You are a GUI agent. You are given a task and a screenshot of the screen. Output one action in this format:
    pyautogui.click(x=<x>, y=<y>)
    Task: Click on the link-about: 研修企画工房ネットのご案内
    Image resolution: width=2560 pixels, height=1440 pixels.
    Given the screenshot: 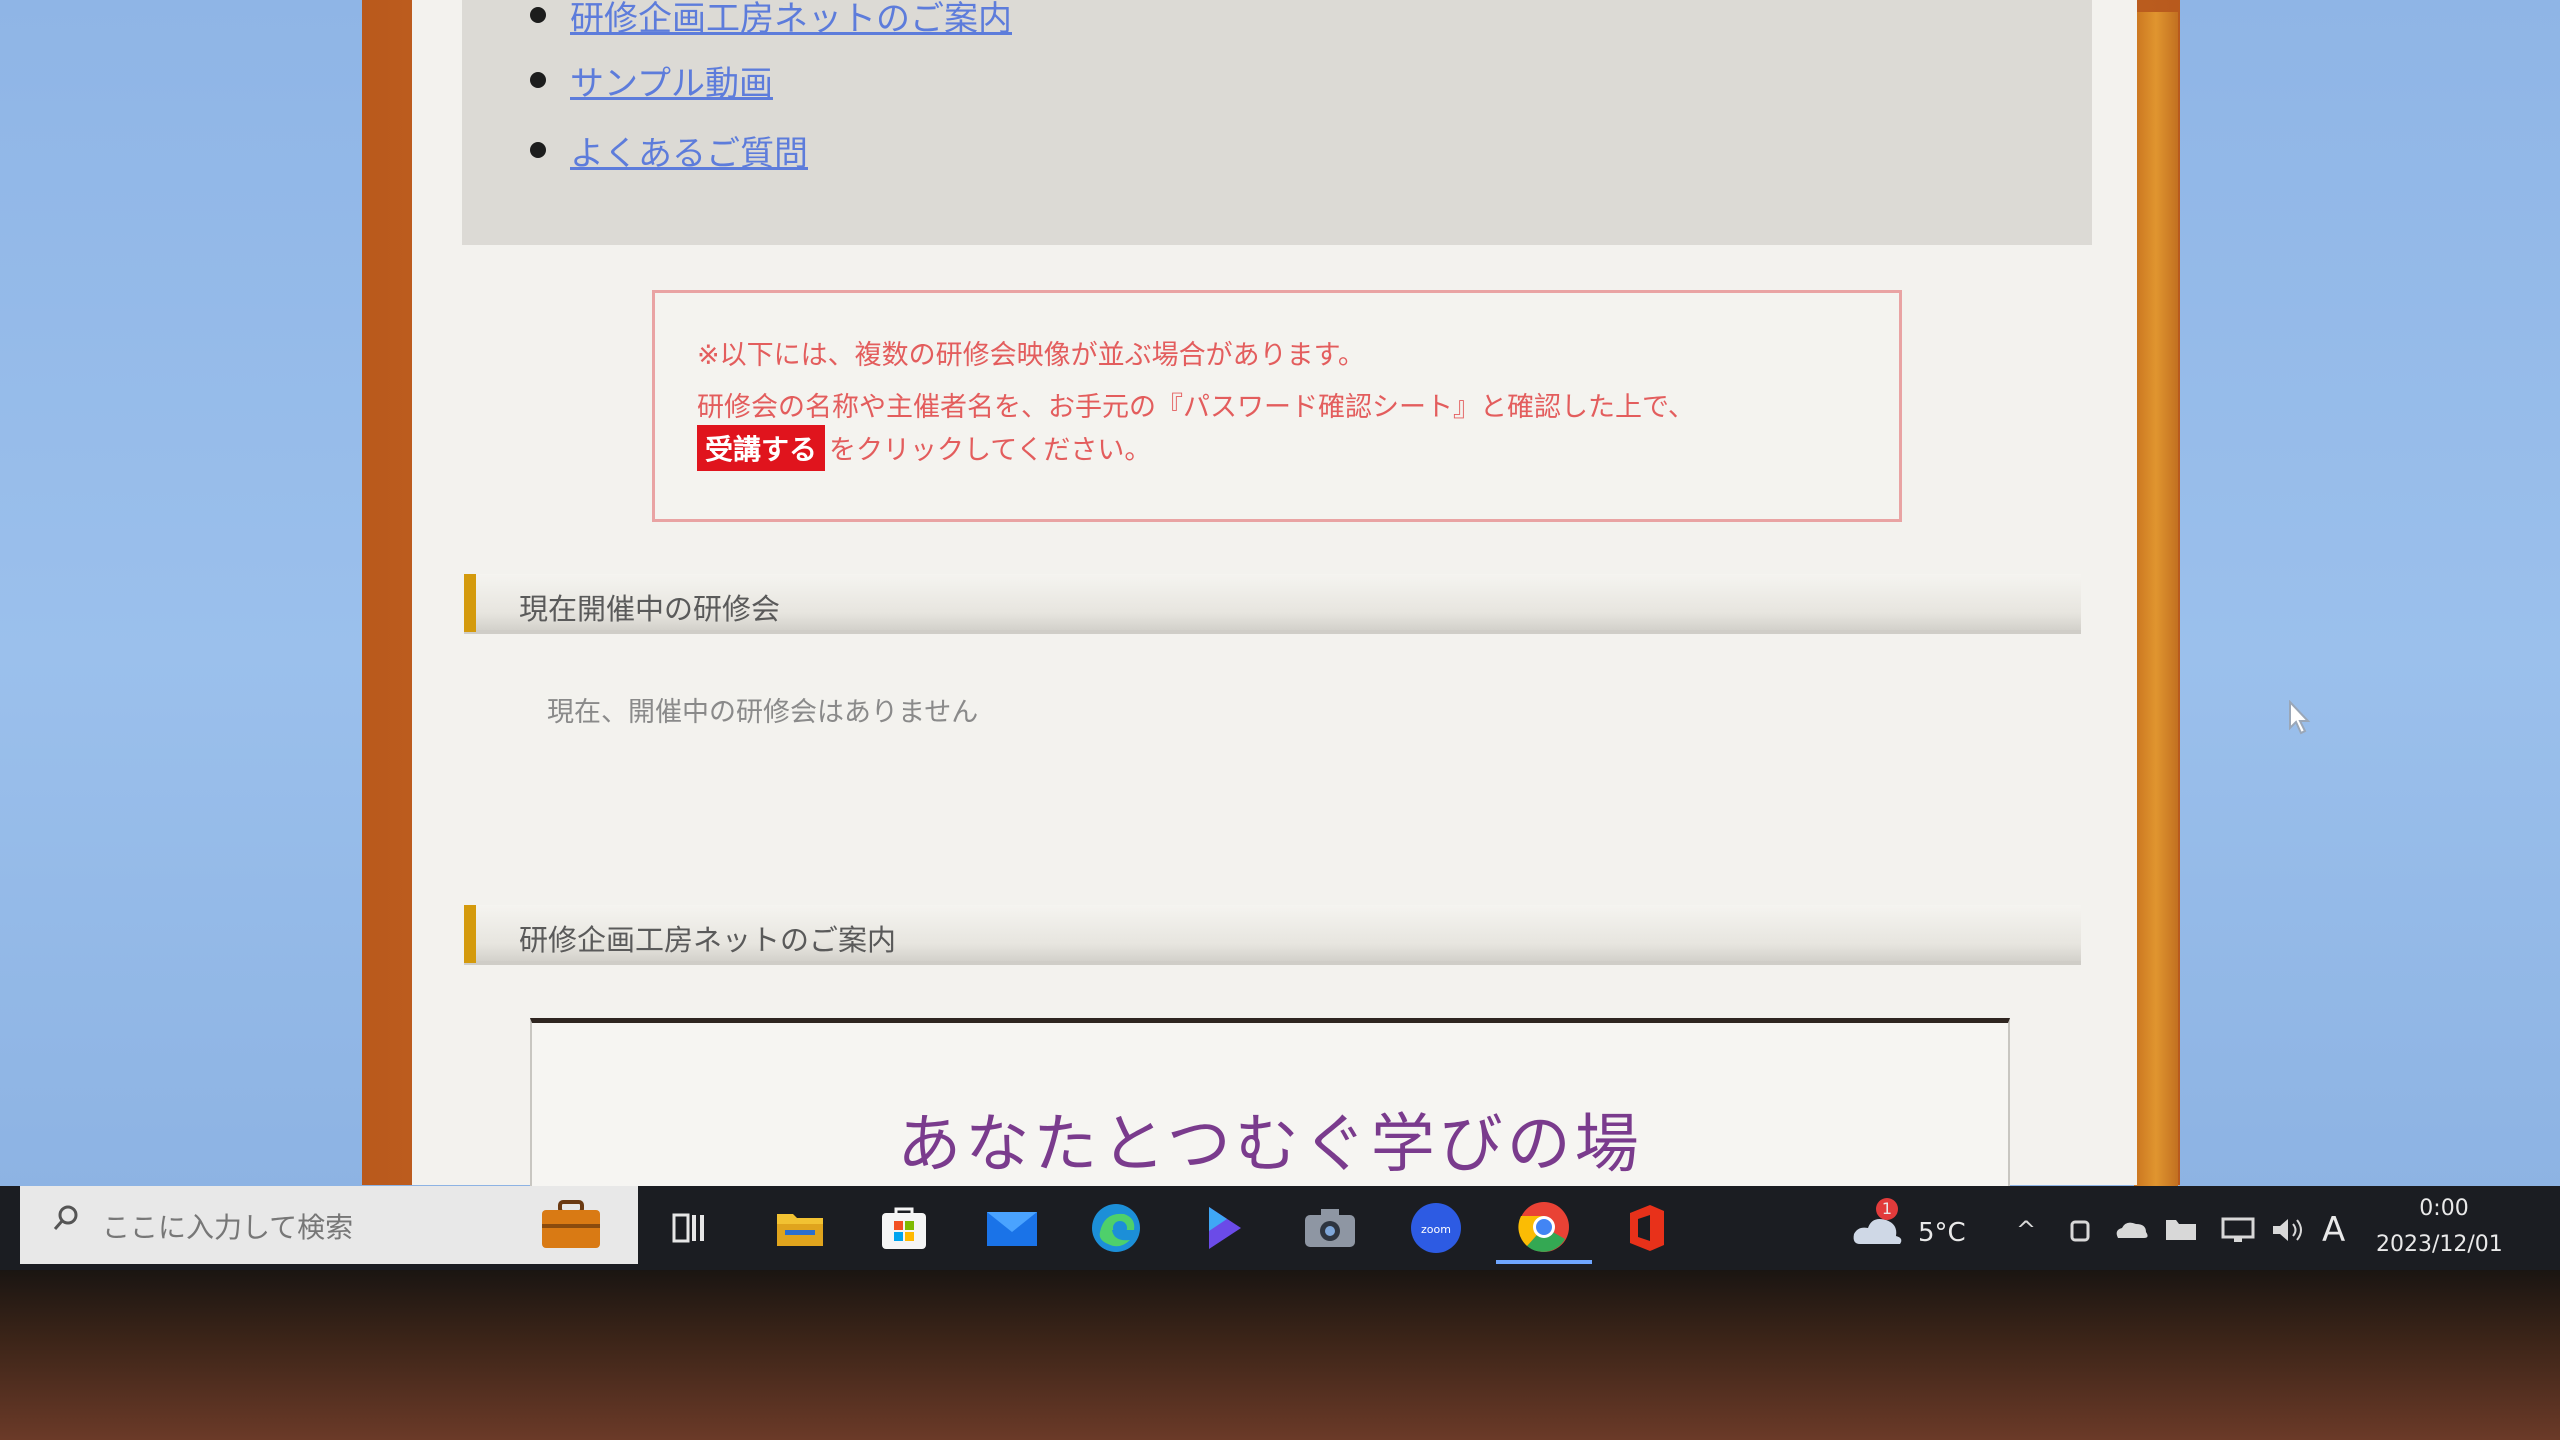 What is the action you would take?
    pyautogui.click(x=791, y=20)
    